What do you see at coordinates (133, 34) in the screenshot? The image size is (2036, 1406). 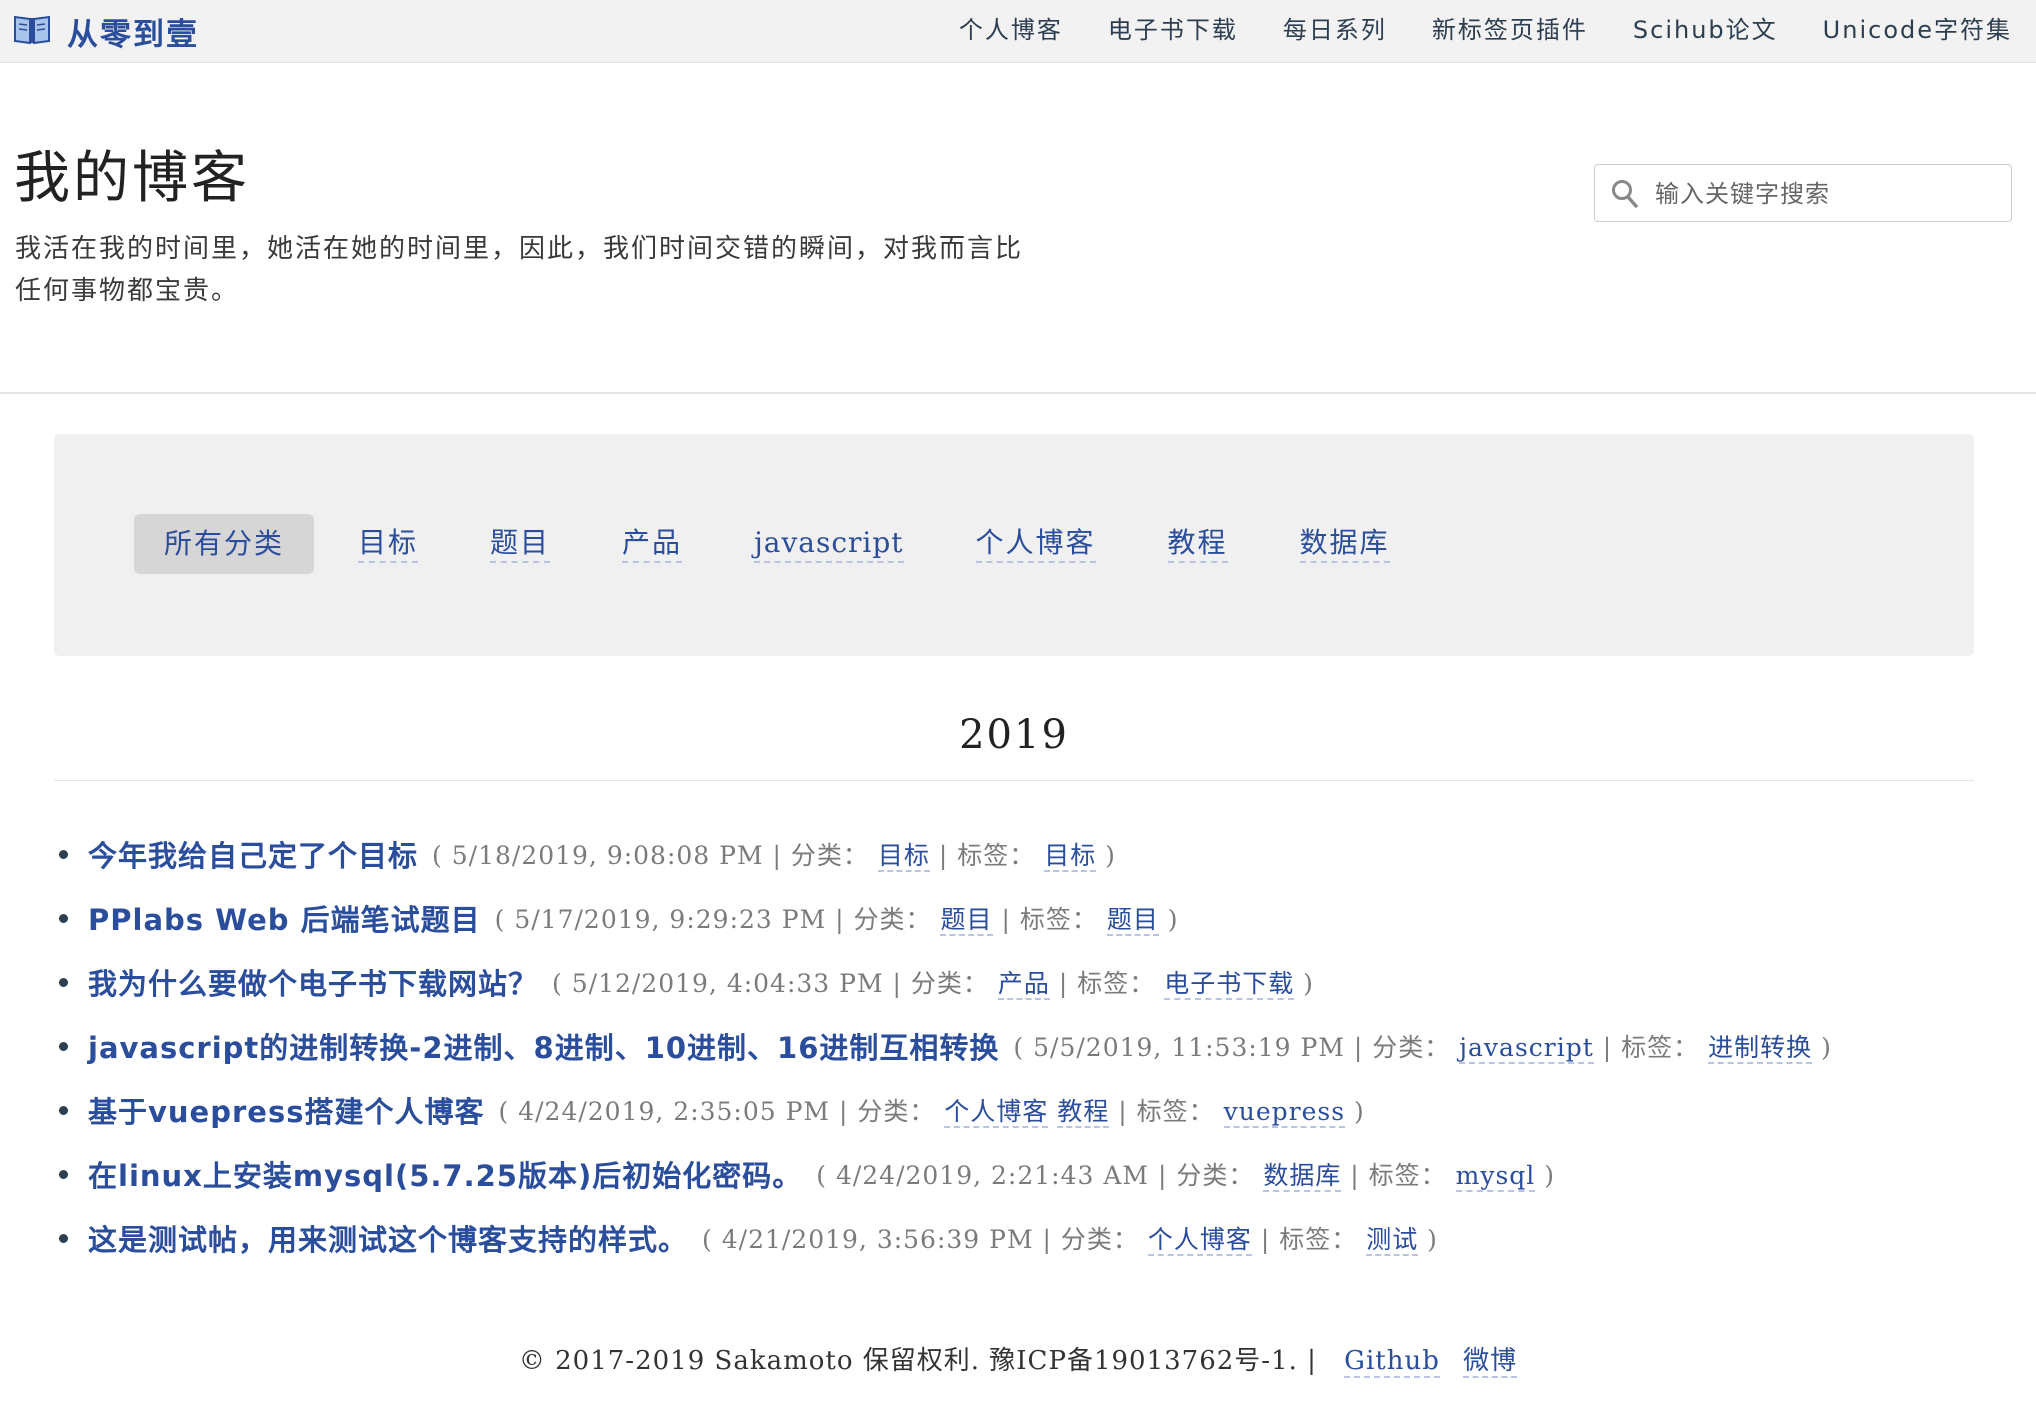 I see `site-title: 从零到壹` at bounding box center [133, 34].